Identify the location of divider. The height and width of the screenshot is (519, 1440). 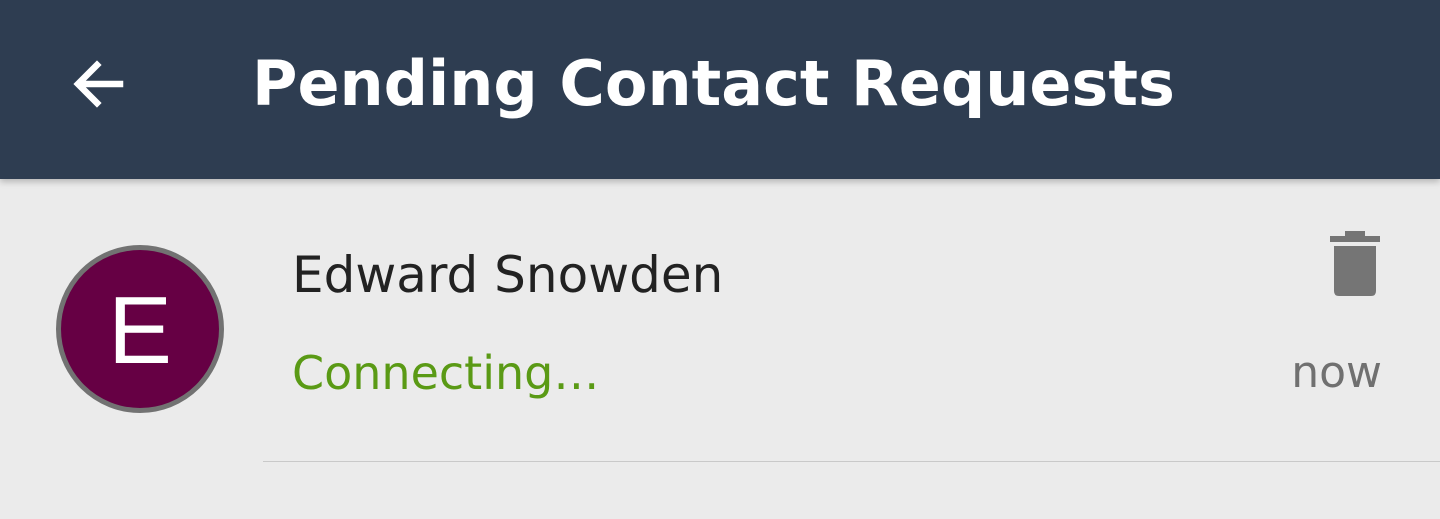
(851, 461).